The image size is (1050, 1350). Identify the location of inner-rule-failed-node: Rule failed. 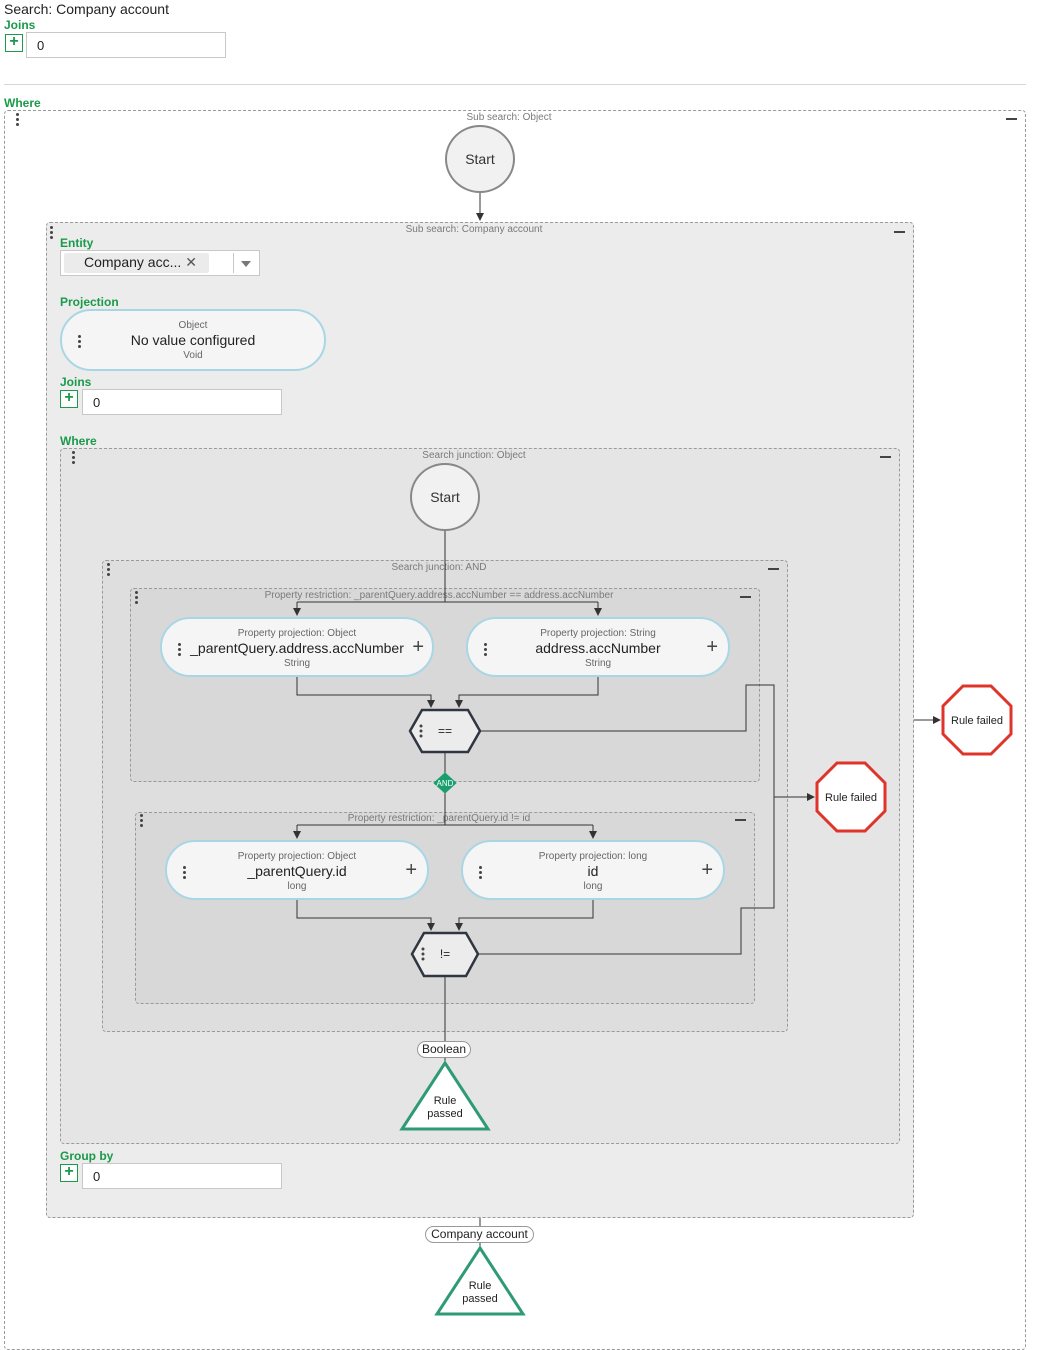
(851, 797).